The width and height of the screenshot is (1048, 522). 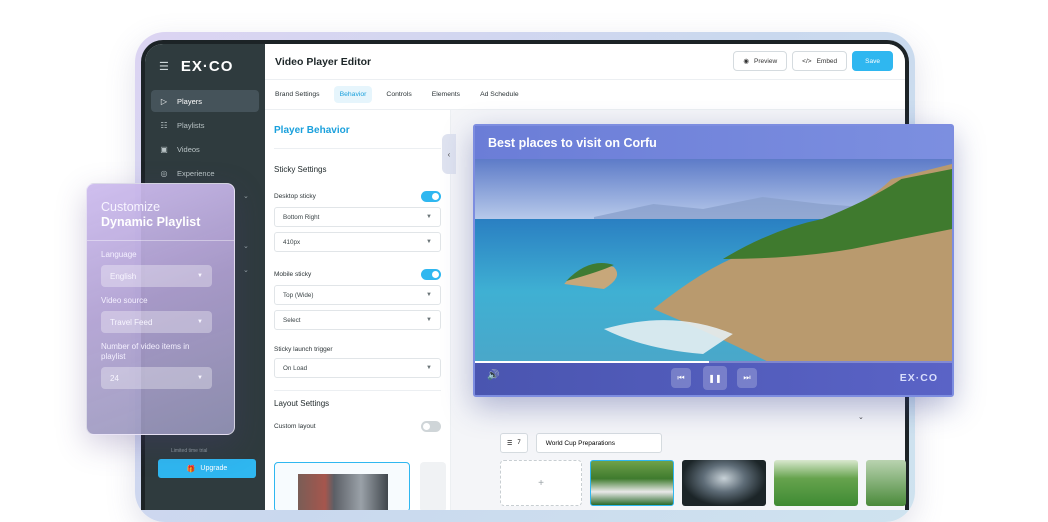 I want to click on mobile-extra-value: Select, so click(x=292, y=320).